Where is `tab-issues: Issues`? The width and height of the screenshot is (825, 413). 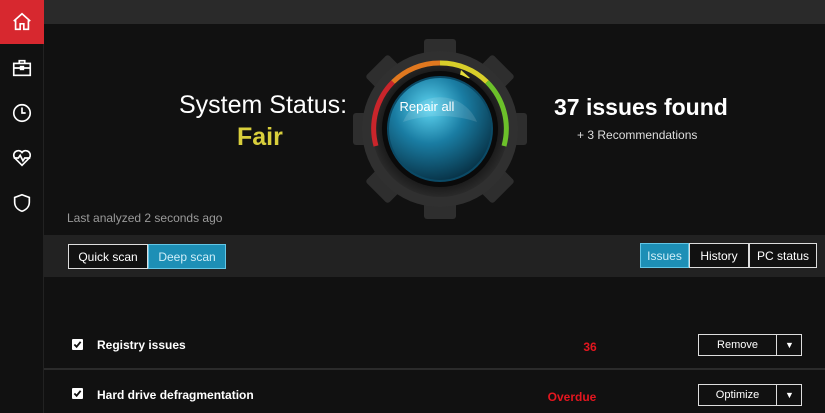 tab-issues: Issues is located at coordinates (664, 255).